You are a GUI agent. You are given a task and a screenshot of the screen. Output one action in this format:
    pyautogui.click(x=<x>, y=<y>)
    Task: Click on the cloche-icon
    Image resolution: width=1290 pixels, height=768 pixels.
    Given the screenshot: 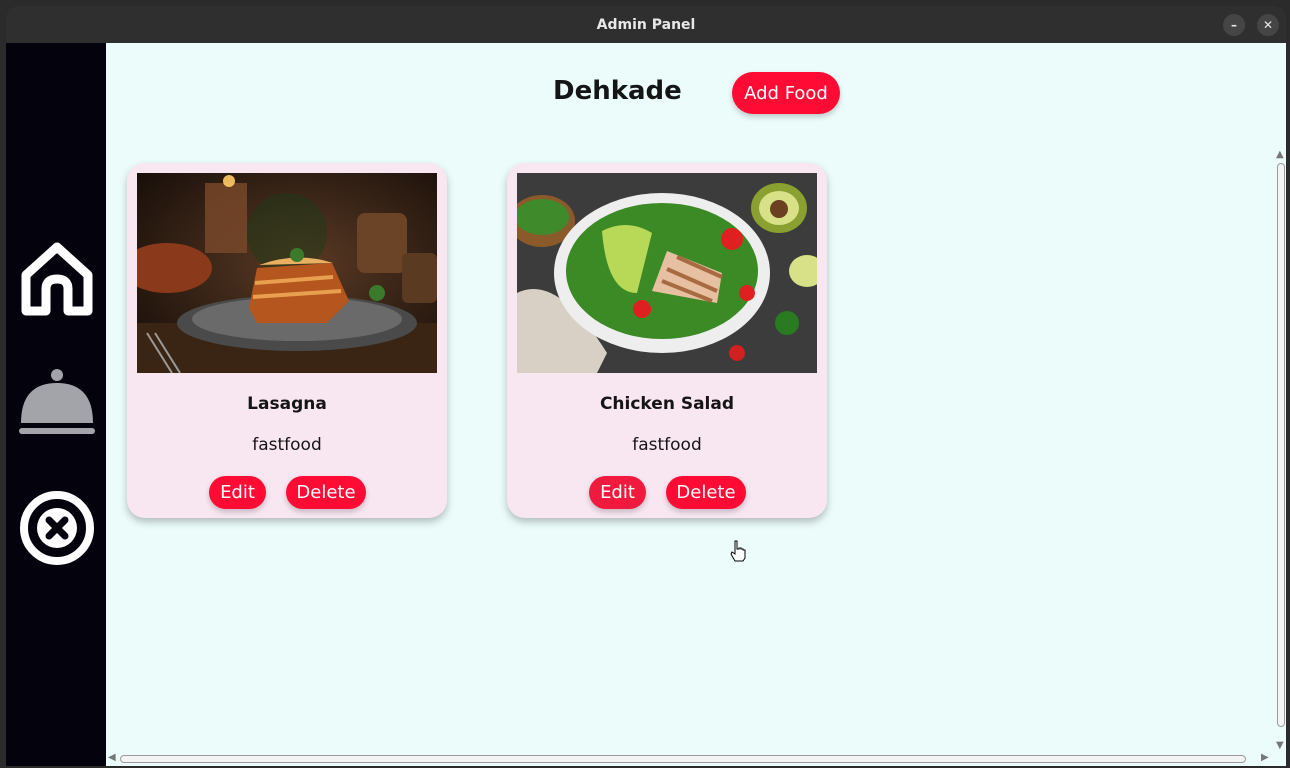 What is the action you would take?
    pyautogui.click(x=57, y=404)
    